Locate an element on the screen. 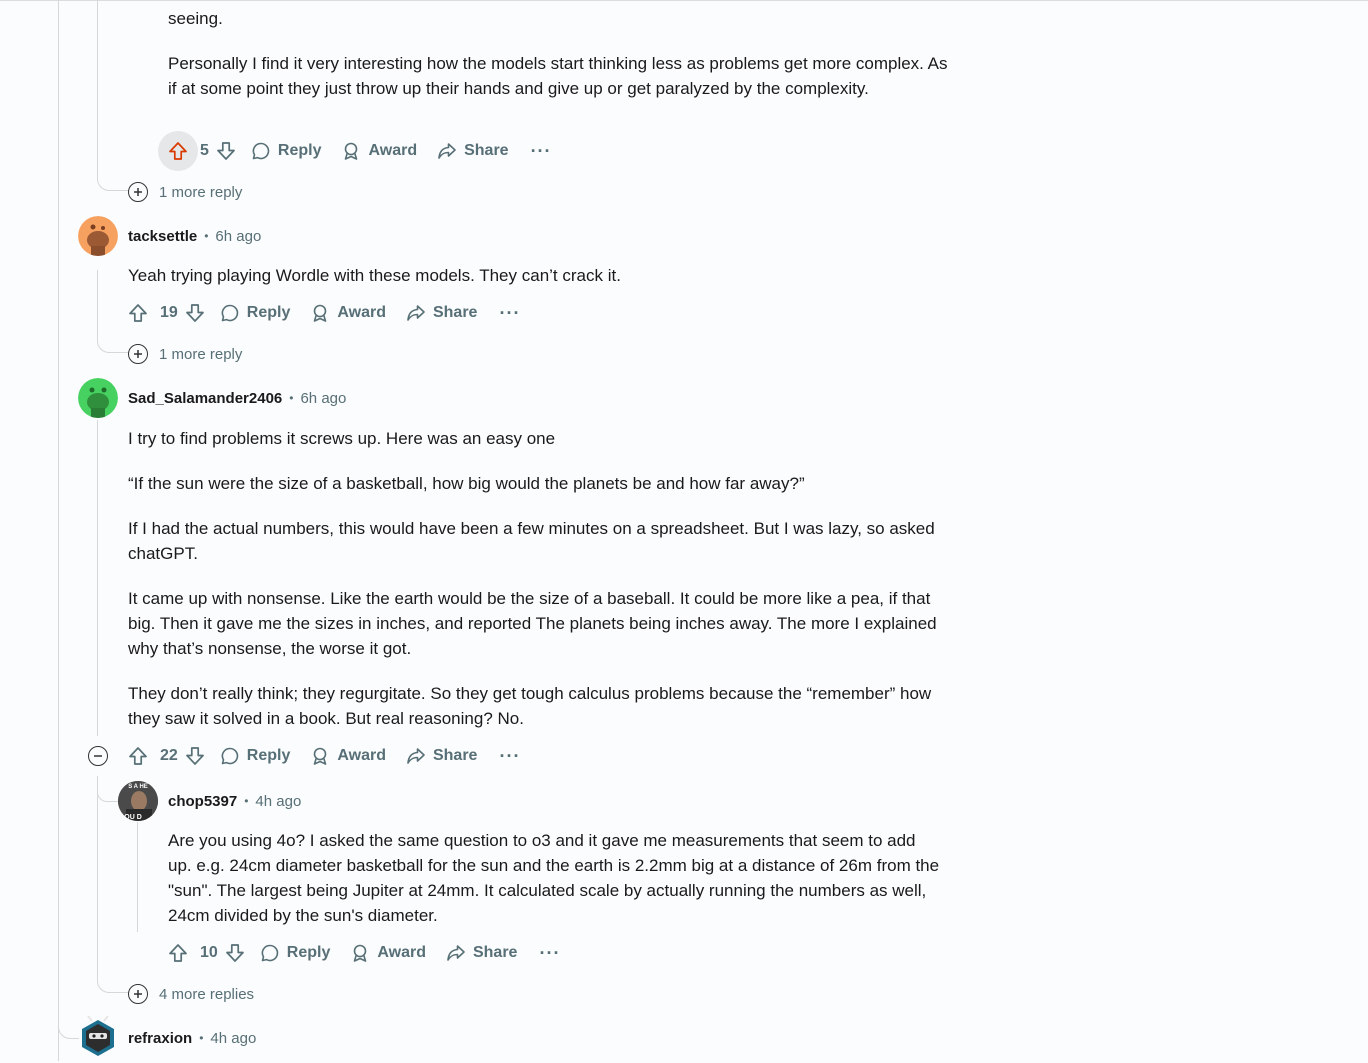 The width and height of the screenshot is (1368, 1063). comment-text: seeing. is located at coordinates (195, 18).